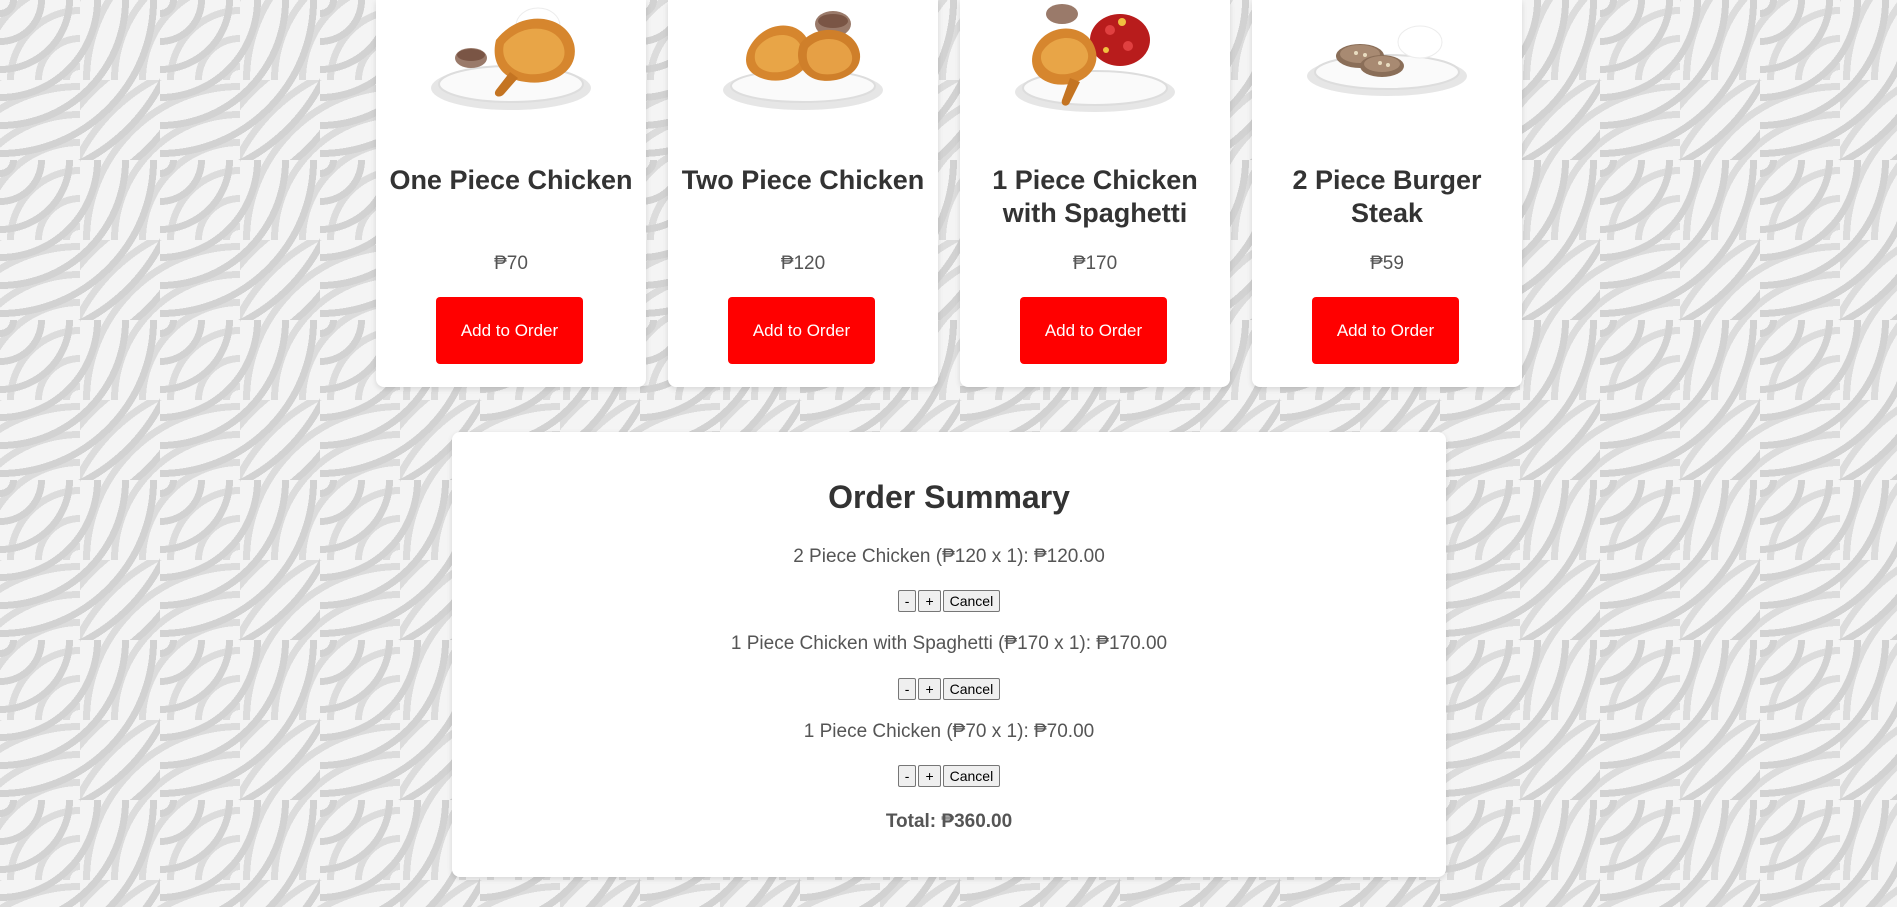  What do you see at coordinates (803, 180) in the screenshot?
I see `item-name: Two Piece Chicken` at bounding box center [803, 180].